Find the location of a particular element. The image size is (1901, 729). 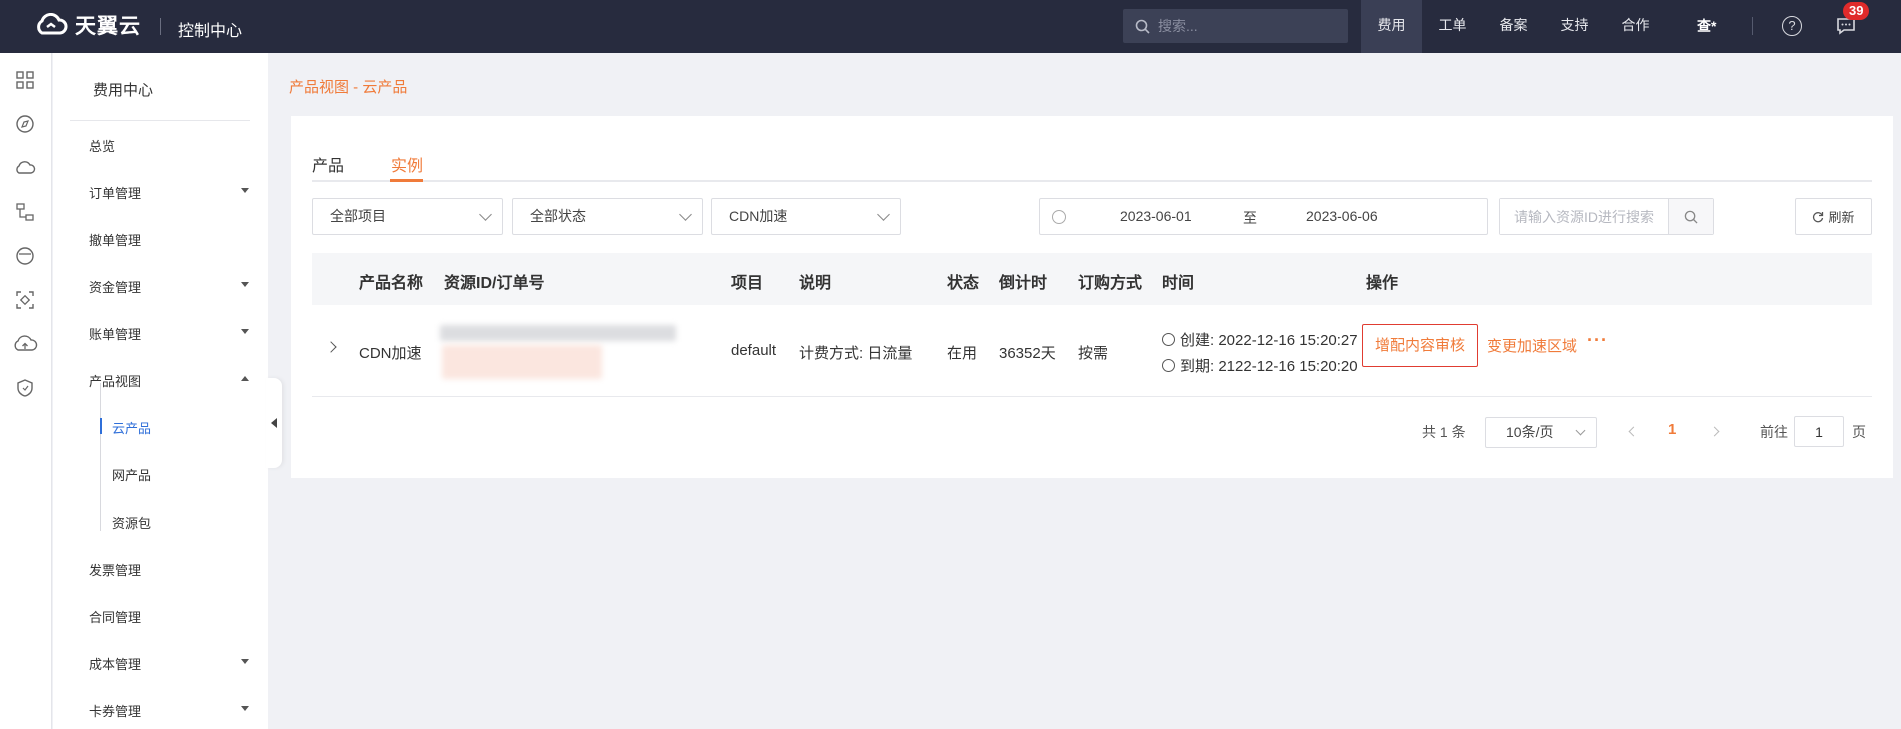

network-icon is located at coordinates (25, 212).